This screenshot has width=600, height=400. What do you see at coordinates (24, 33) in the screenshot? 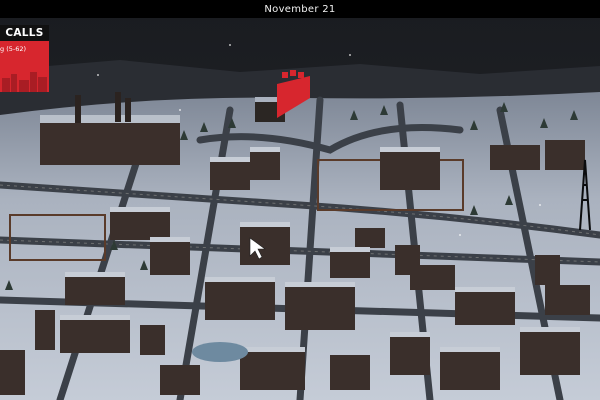
I see `calls-title: CALLS` at bounding box center [24, 33].